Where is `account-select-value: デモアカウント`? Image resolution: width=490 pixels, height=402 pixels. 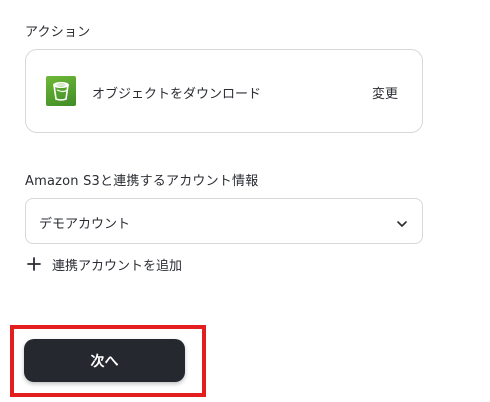
account-select-value: デモアカウント is located at coordinates (85, 224).